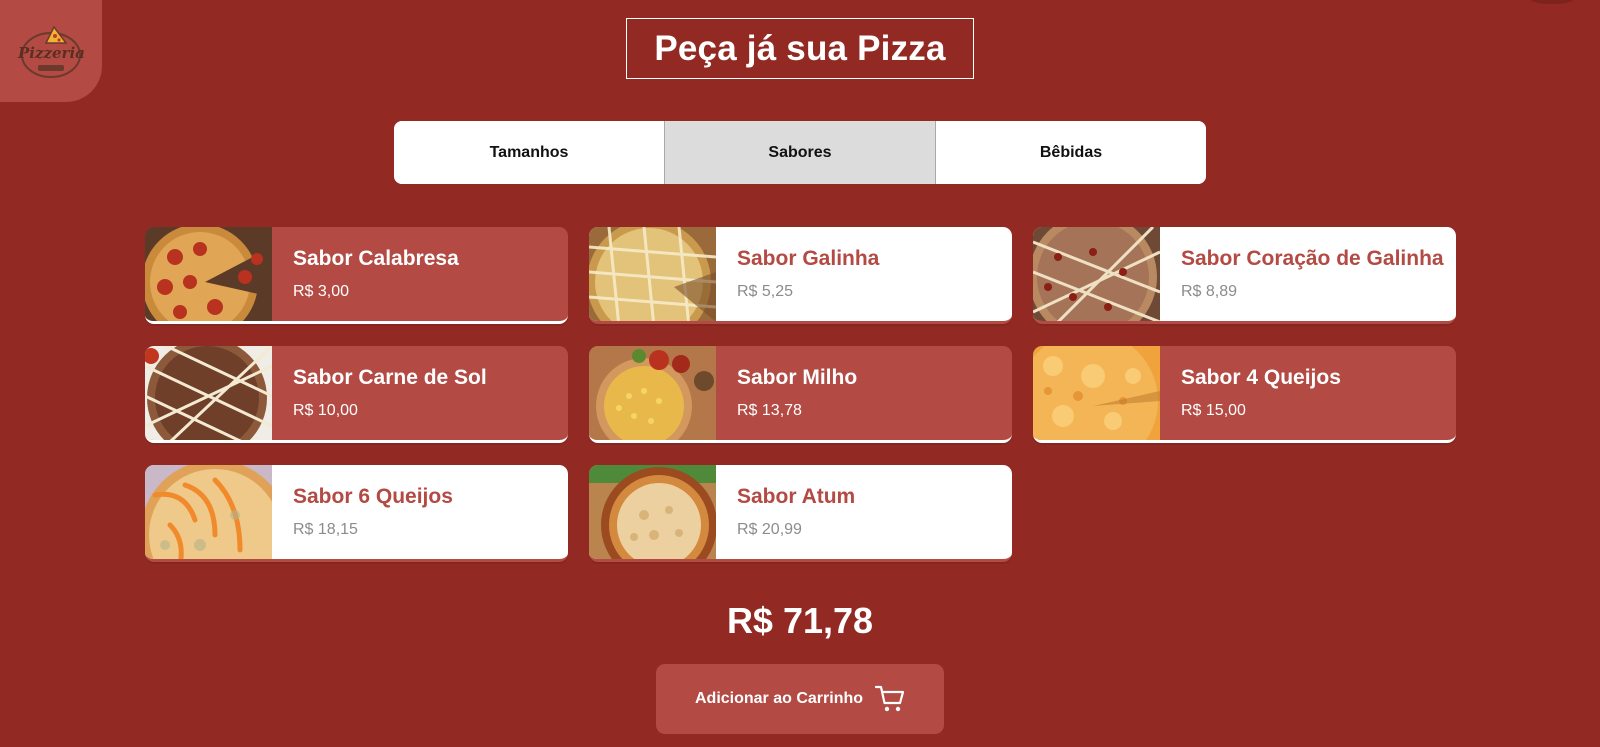 The height and width of the screenshot is (747, 1600). What do you see at coordinates (325, 529) in the screenshot?
I see `flavor-price: R$ 18,15` at bounding box center [325, 529].